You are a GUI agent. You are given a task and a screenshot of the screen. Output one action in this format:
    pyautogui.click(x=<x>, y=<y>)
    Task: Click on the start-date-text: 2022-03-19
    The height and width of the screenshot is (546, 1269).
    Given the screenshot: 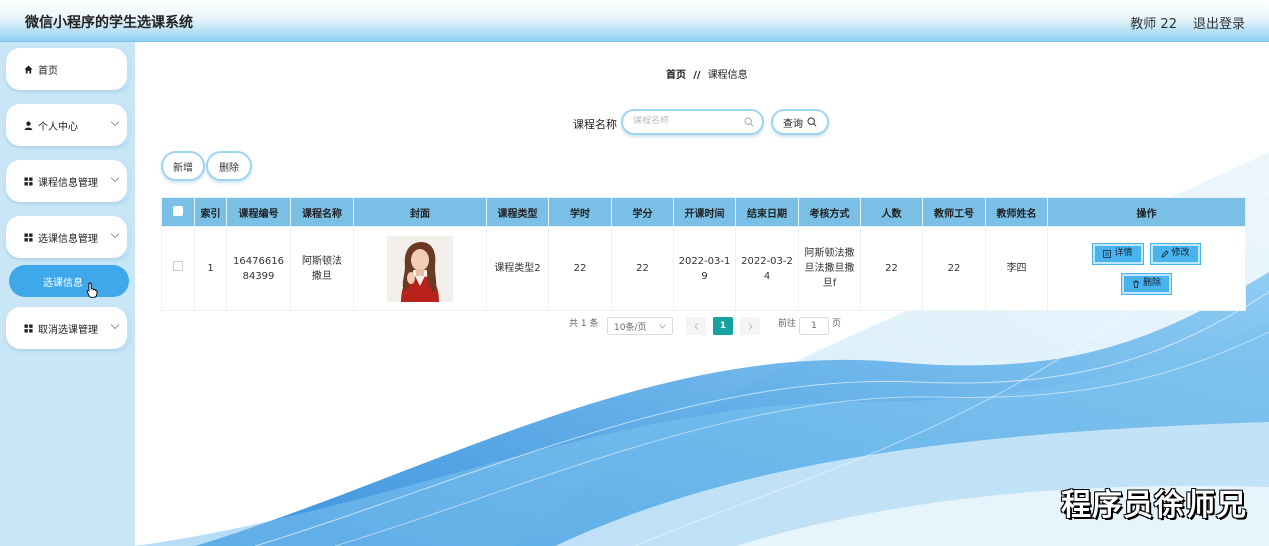 What is the action you would take?
    pyautogui.click(x=704, y=268)
    